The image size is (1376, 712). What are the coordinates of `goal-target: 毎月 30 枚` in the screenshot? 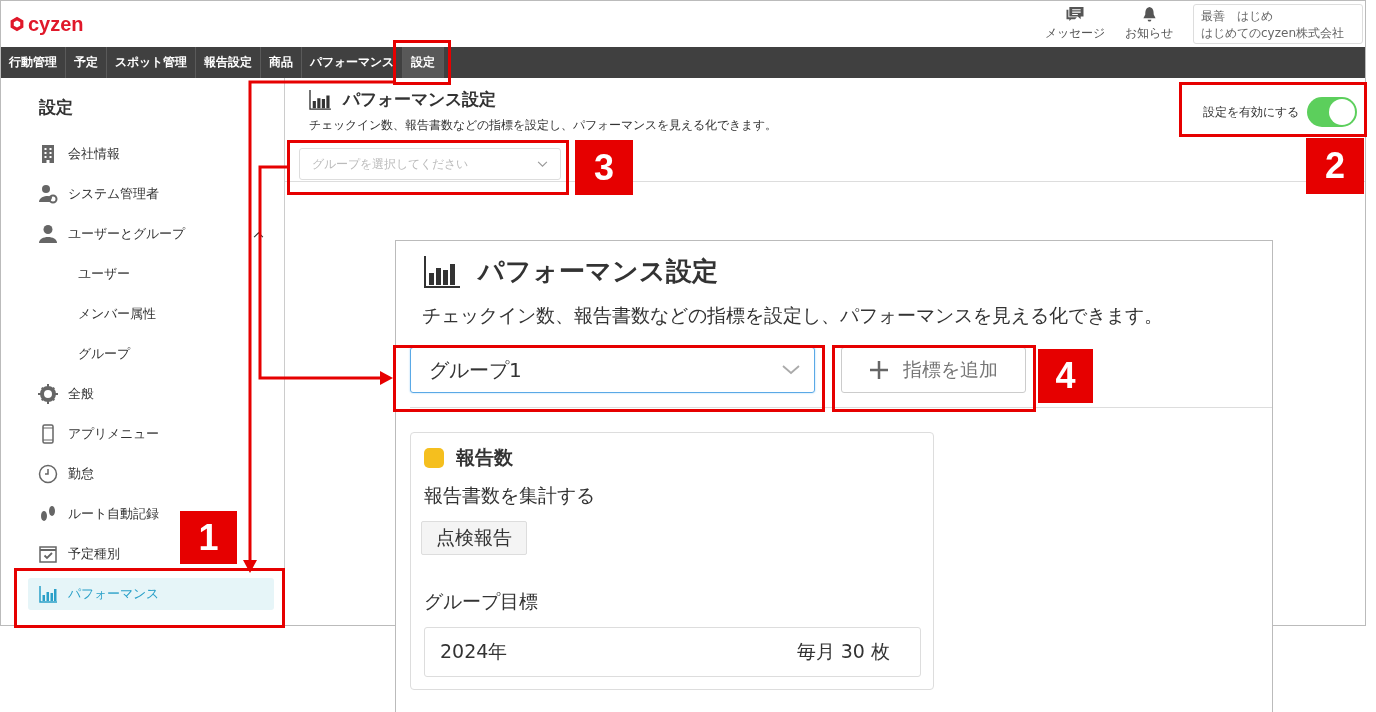 It's located at (843, 651).